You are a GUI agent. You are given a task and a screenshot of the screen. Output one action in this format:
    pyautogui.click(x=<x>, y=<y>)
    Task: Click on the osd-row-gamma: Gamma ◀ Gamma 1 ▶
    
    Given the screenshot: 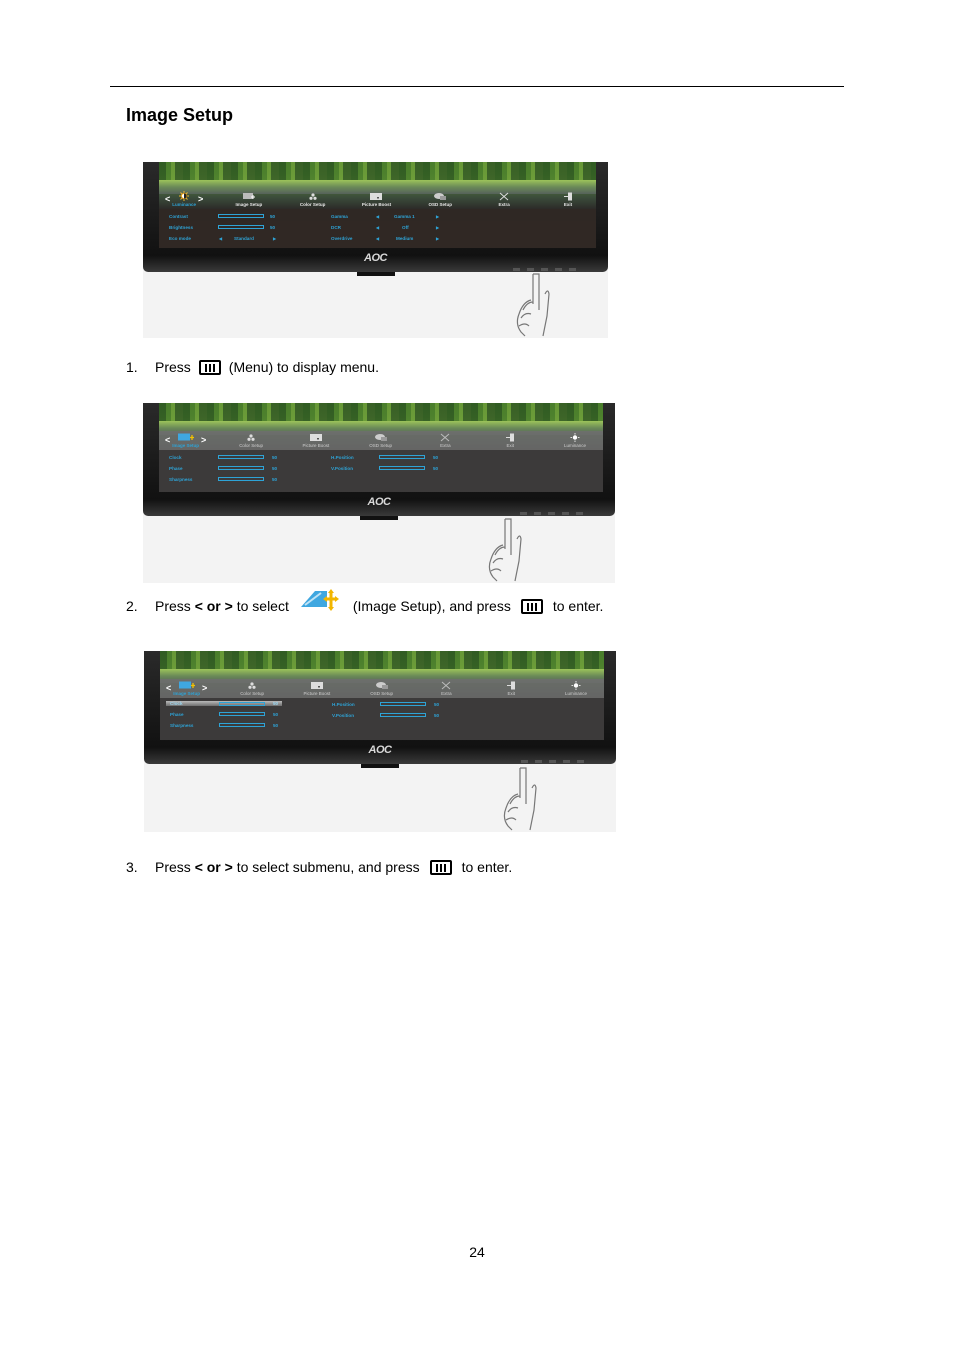 What is the action you would take?
    pyautogui.click(x=386, y=216)
    